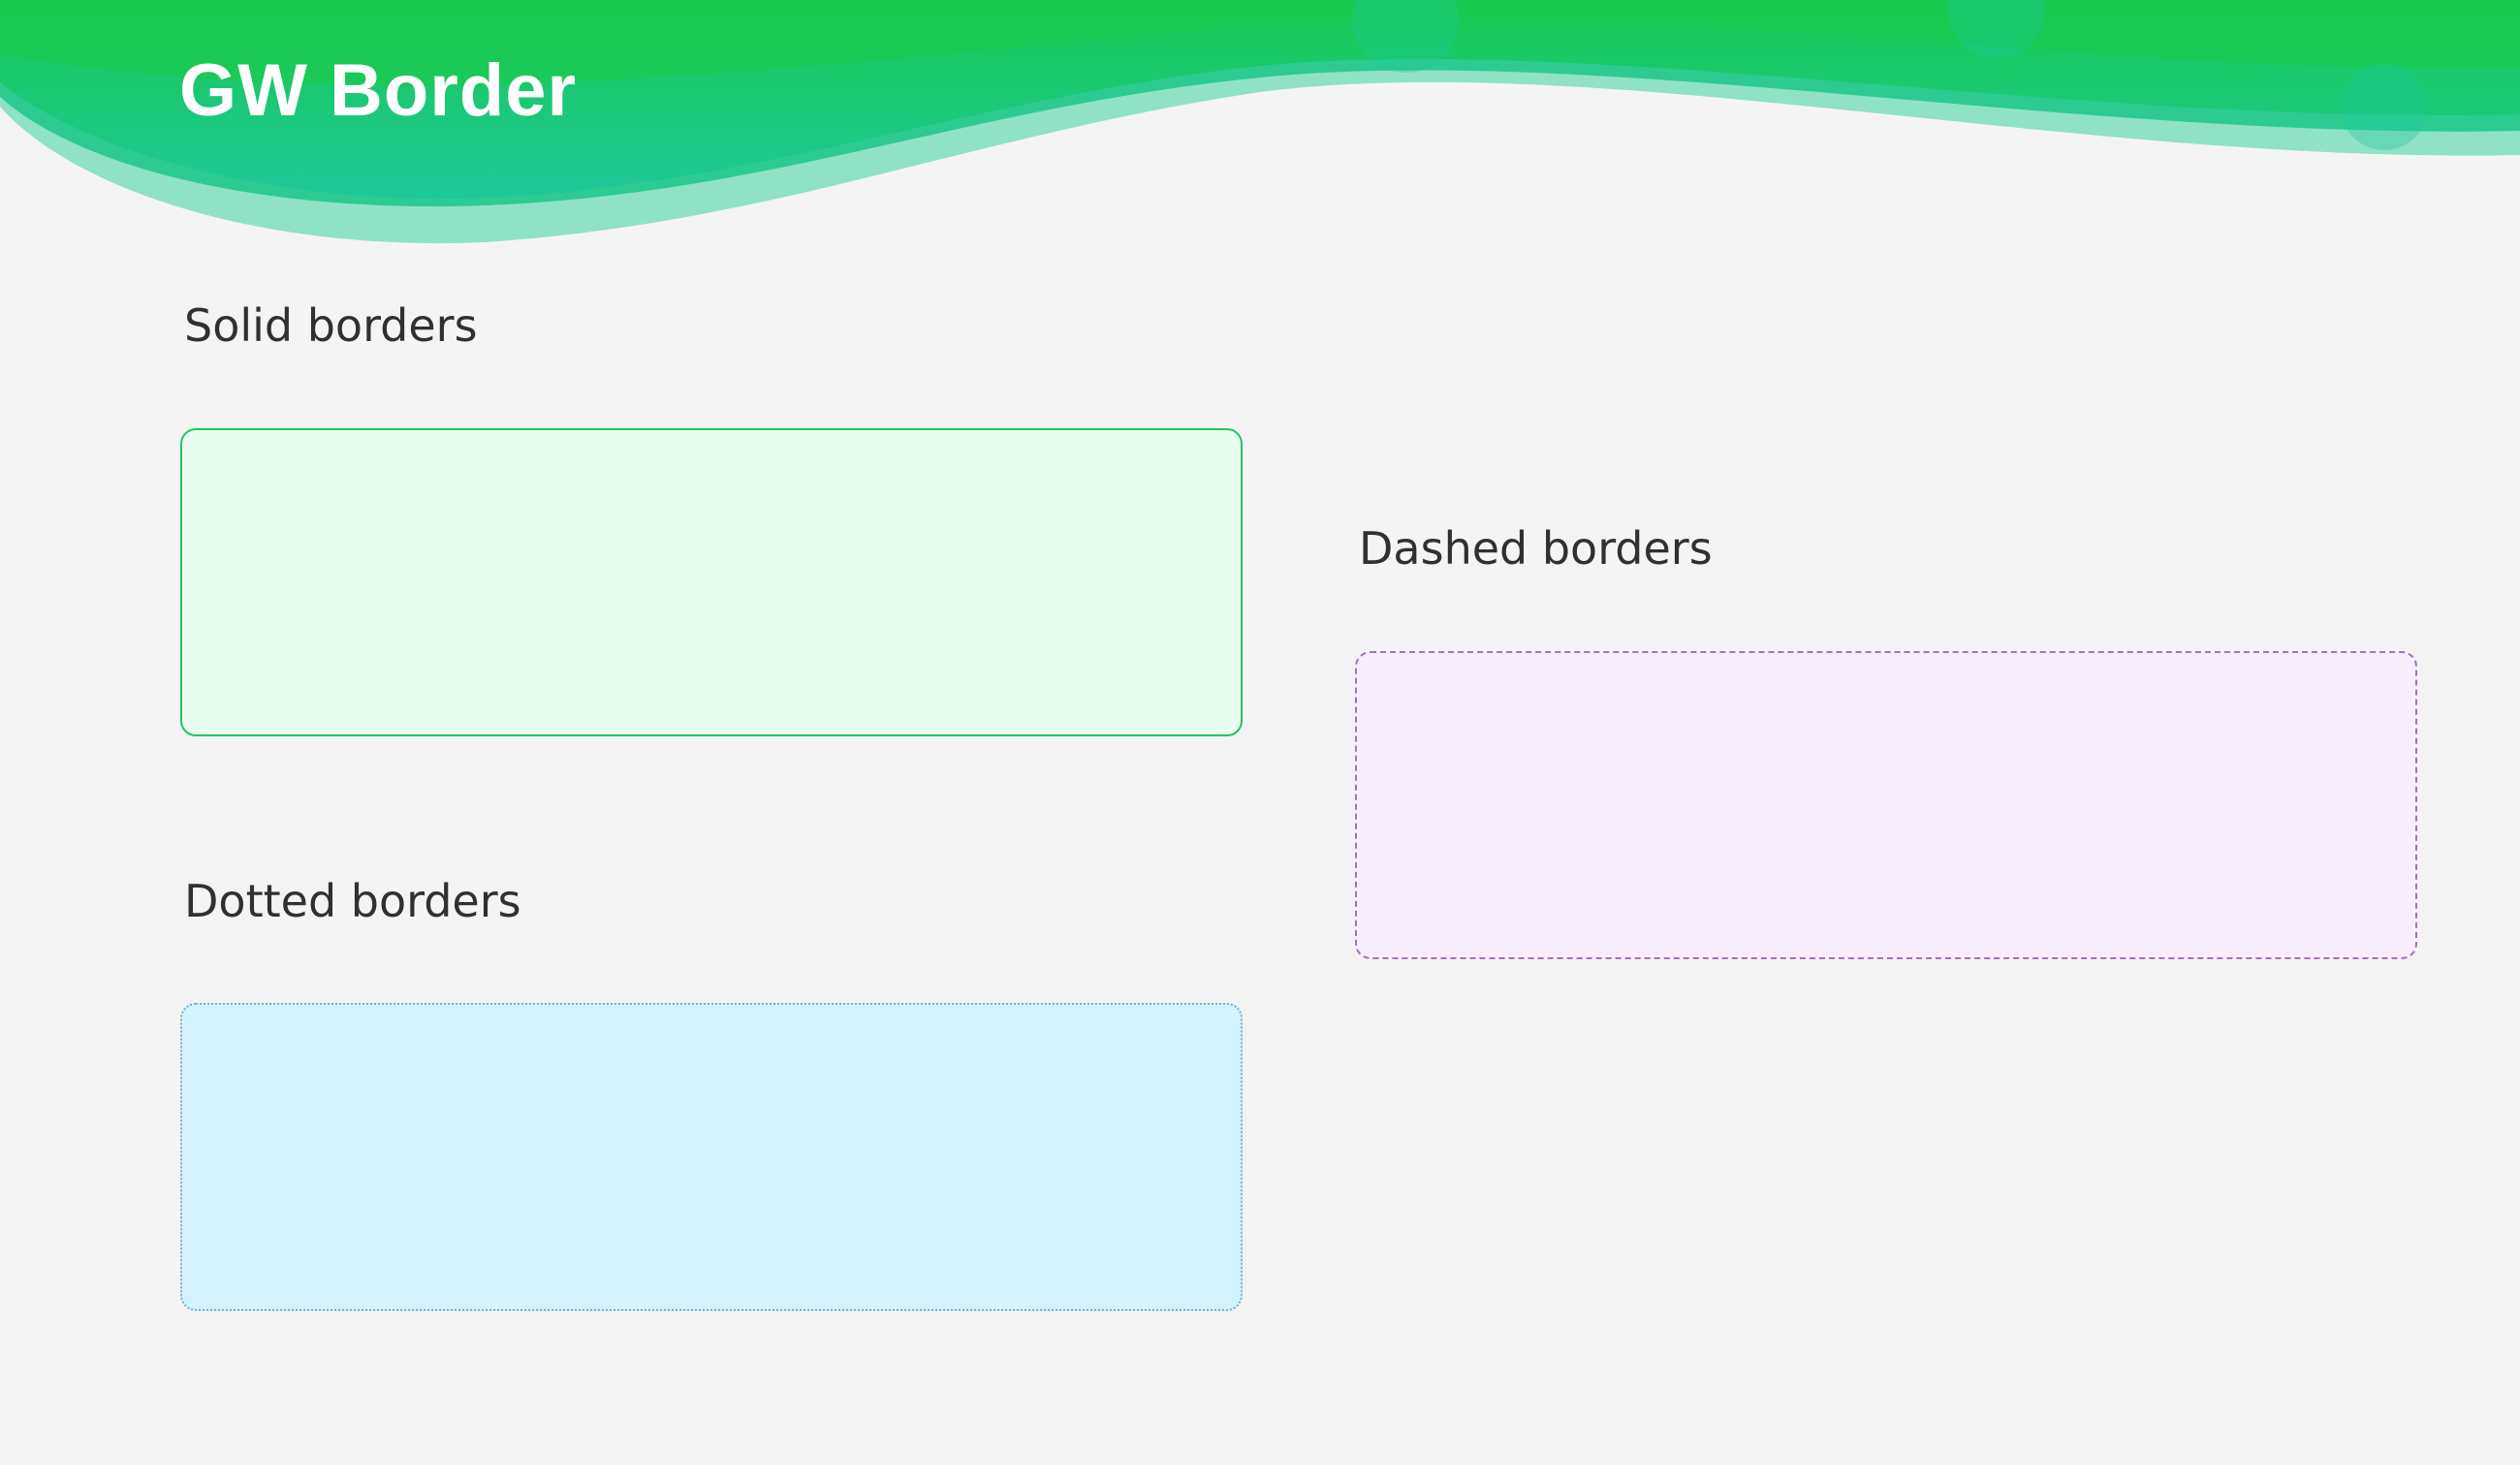 This screenshot has width=2520, height=1465. I want to click on wave-bubble, so click(2385, 106).